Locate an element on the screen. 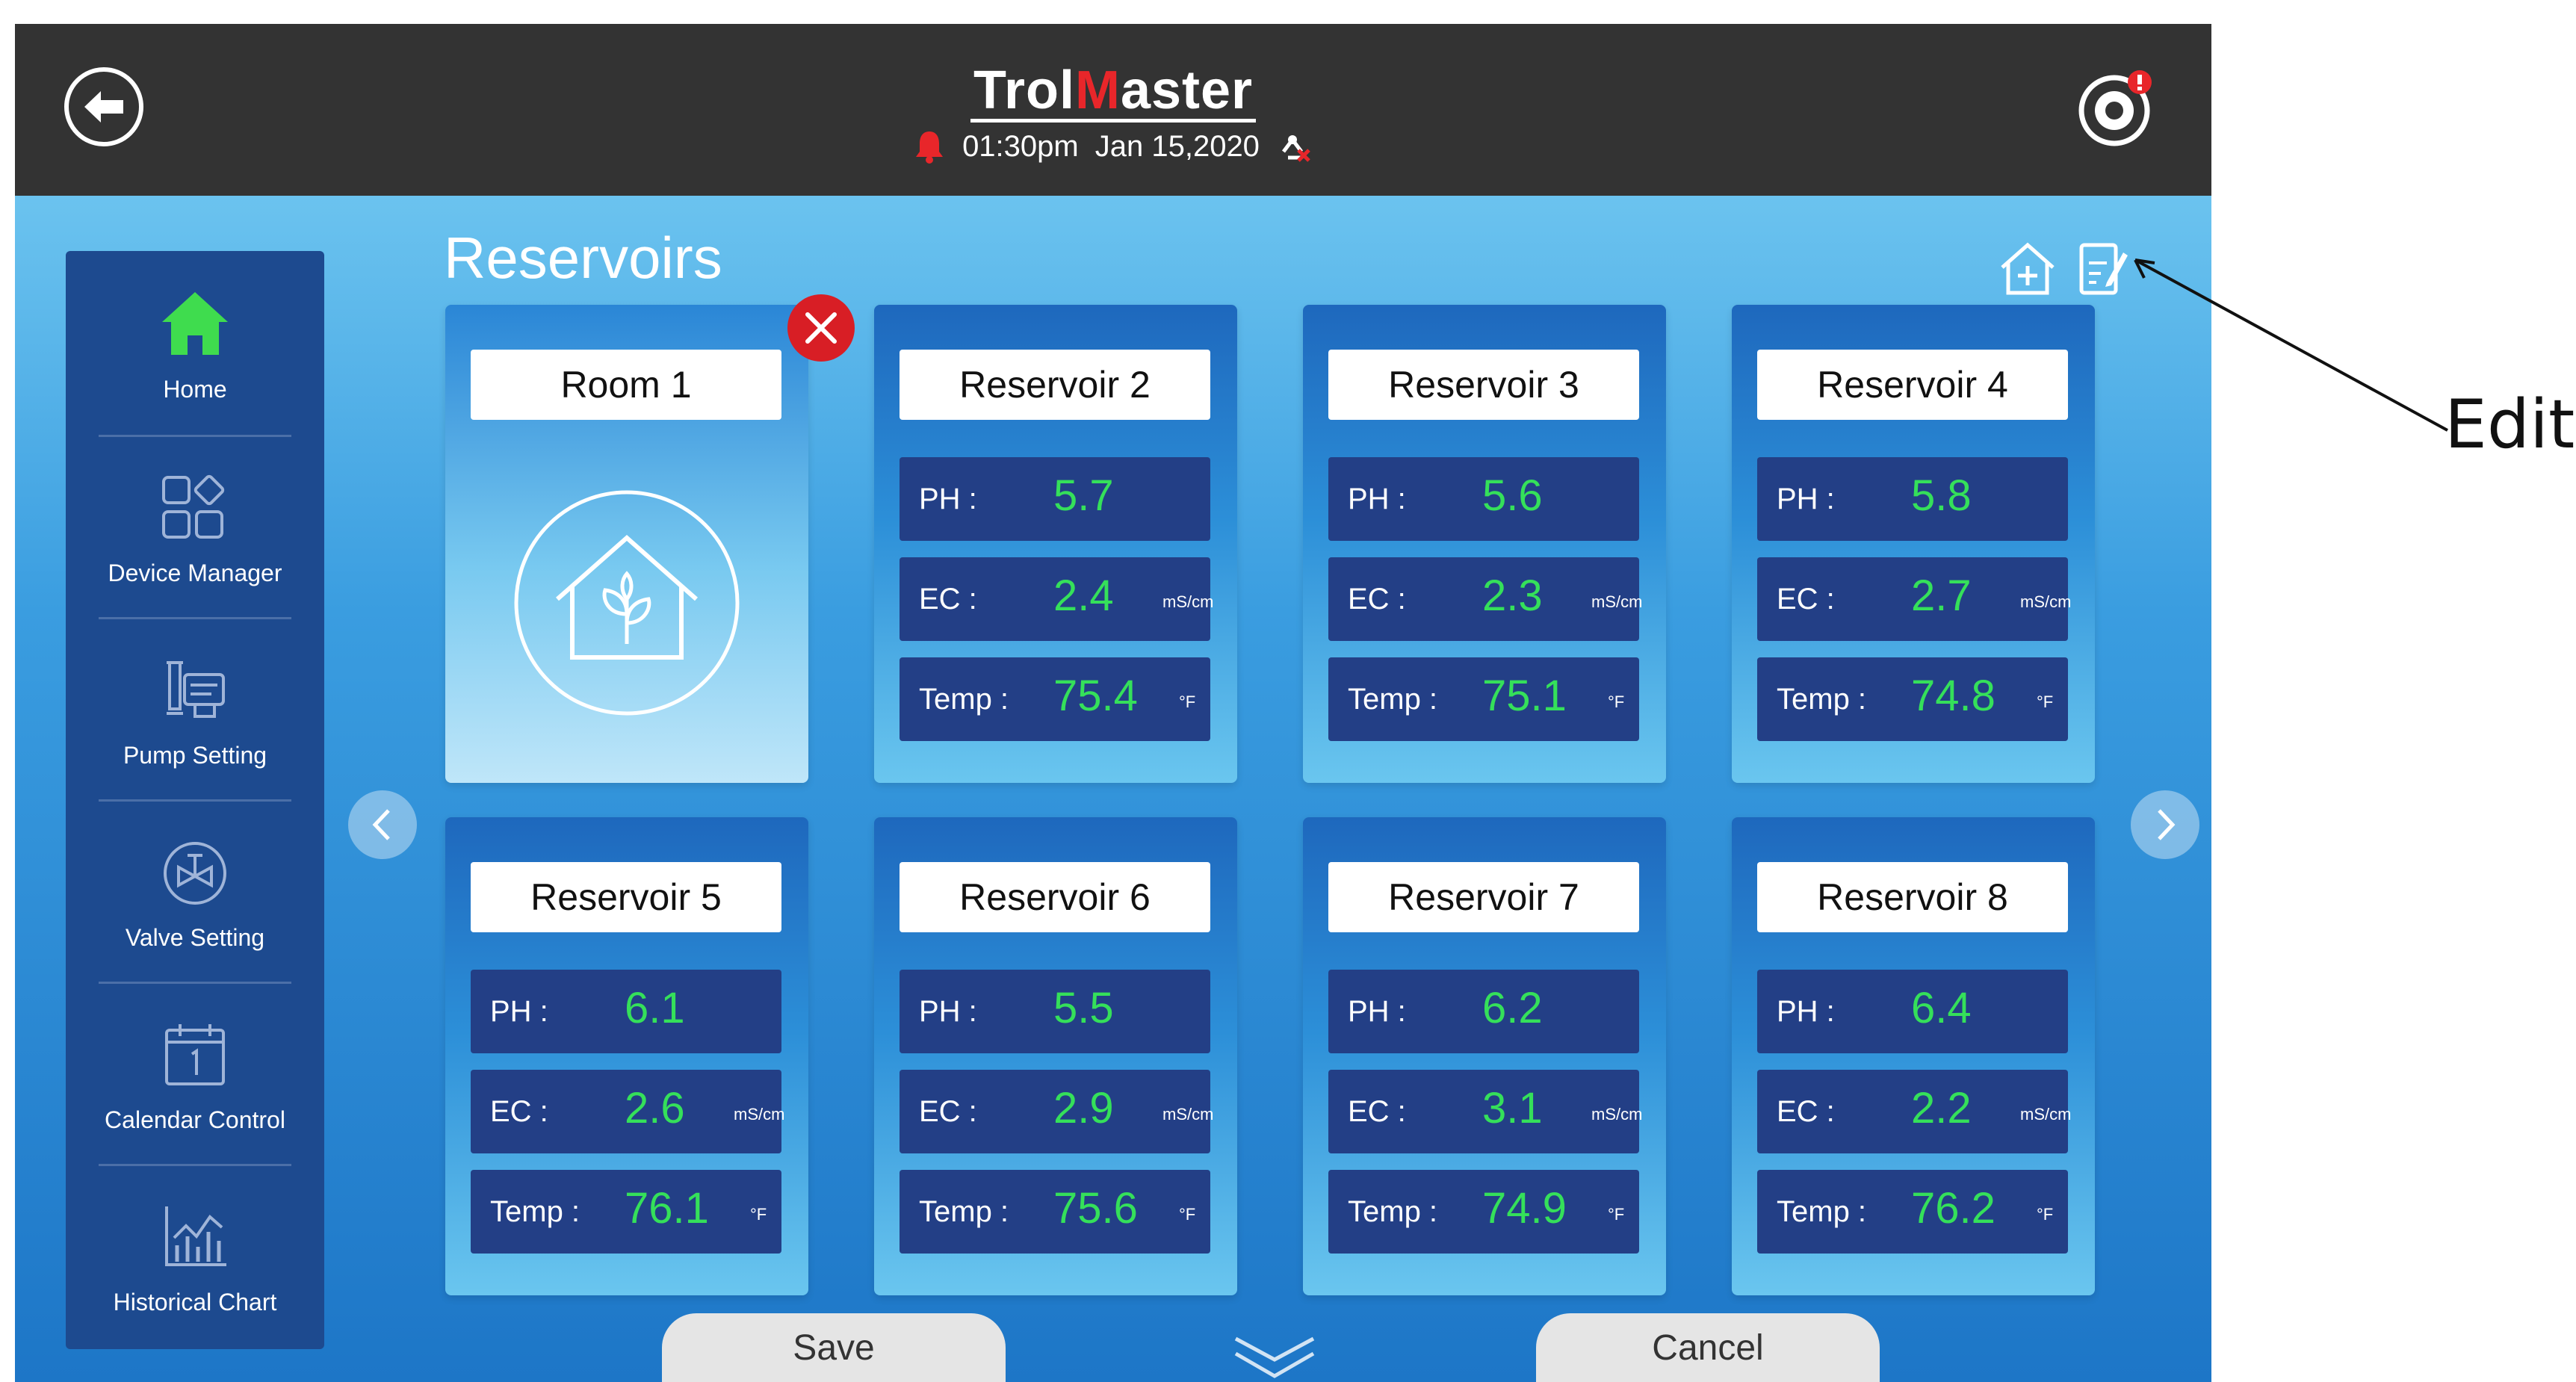 The image size is (2576, 1382). ph-reading: PH : 6.2 is located at coordinates (1483, 1011).